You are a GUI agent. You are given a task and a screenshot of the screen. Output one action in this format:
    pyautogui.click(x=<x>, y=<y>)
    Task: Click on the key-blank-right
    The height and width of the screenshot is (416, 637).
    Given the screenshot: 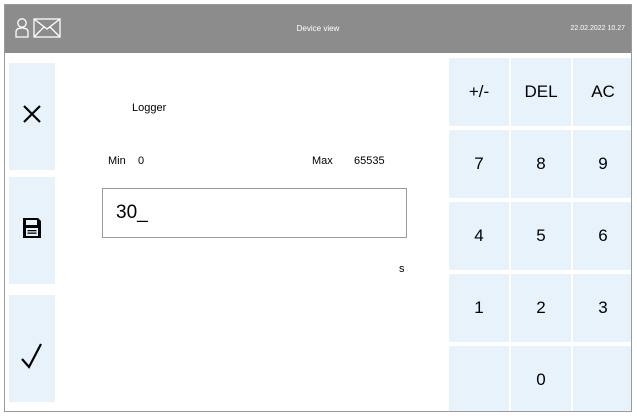 What is the action you would take?
    pyautogui.click(x=602, y=378)
    